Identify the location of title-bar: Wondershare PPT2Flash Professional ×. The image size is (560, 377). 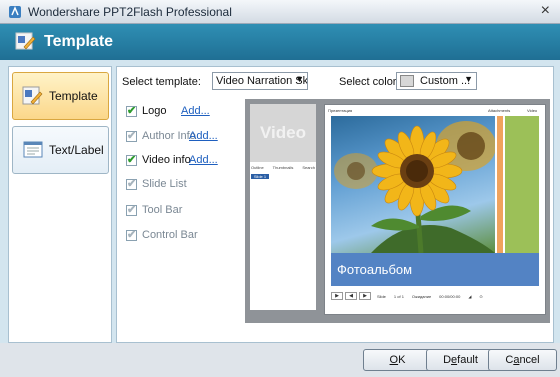
(280, 12).